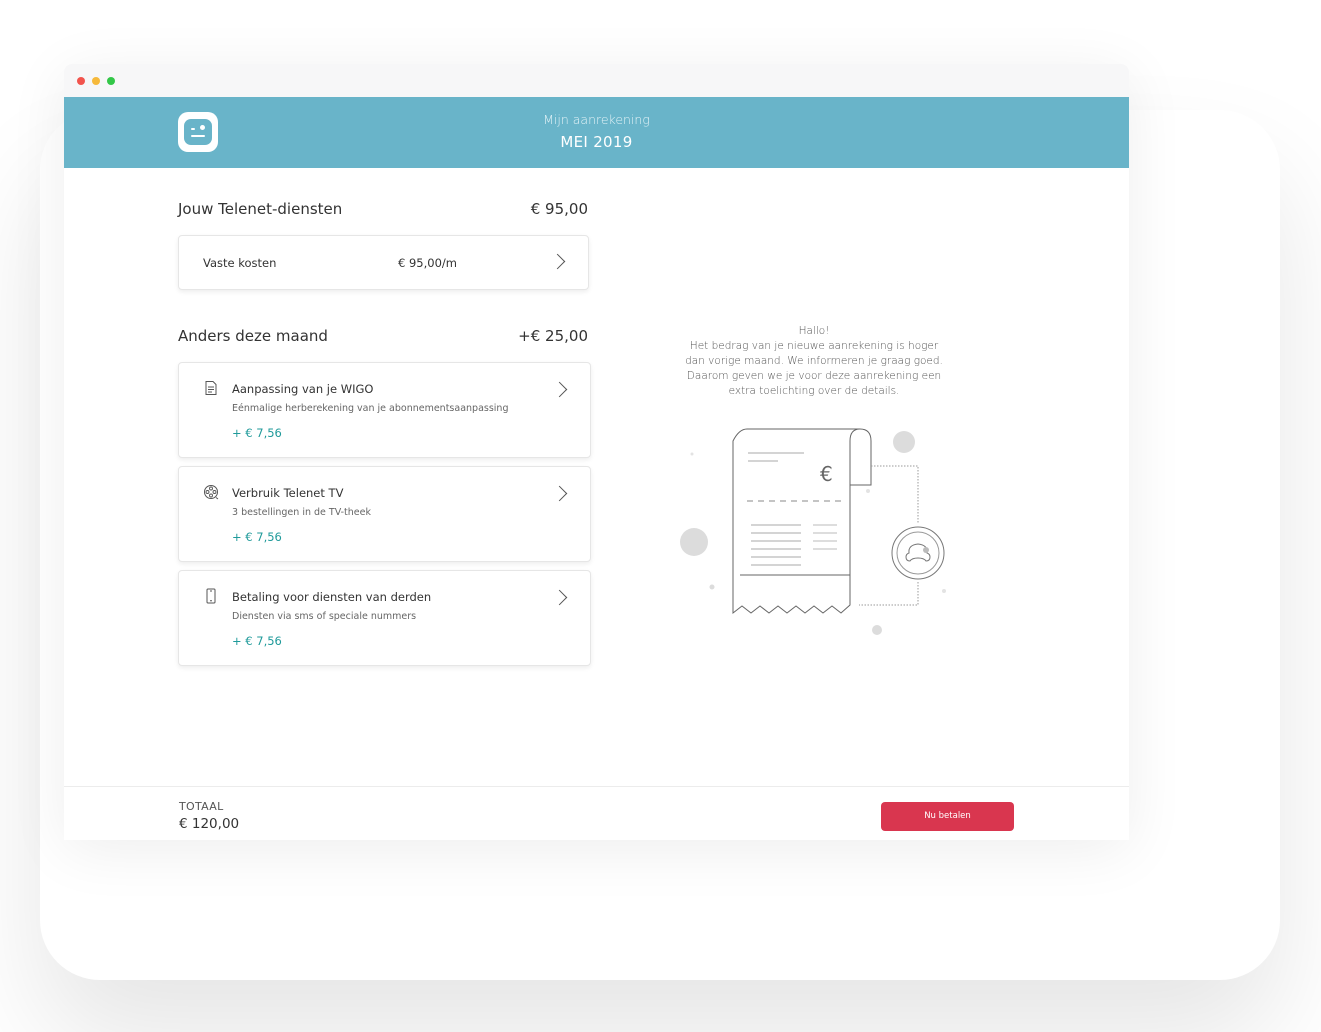 The height and width of the screenshot is (1032, 1321). Describe the element at coordinates (596, 80) in the screenshot. I see `window-titlebar` at that location.